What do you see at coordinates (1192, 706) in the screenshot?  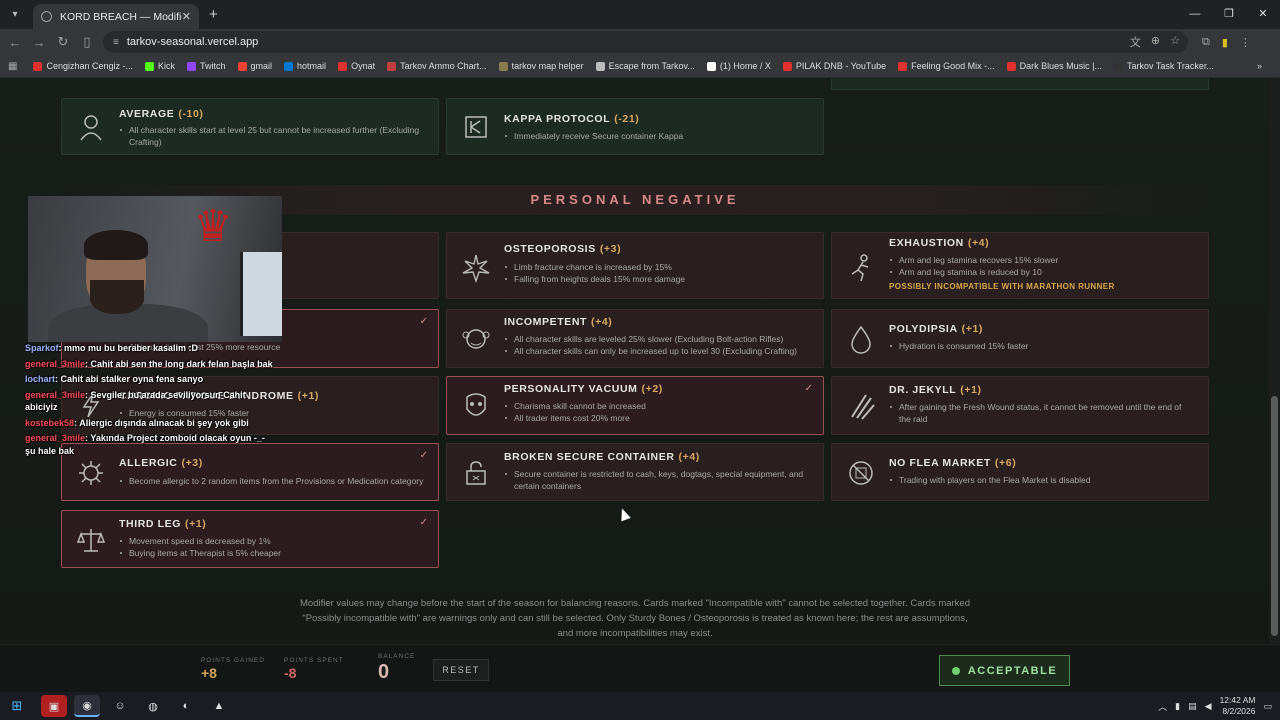 I see `network-icon: ▤` at bounding box center [1192, 706].